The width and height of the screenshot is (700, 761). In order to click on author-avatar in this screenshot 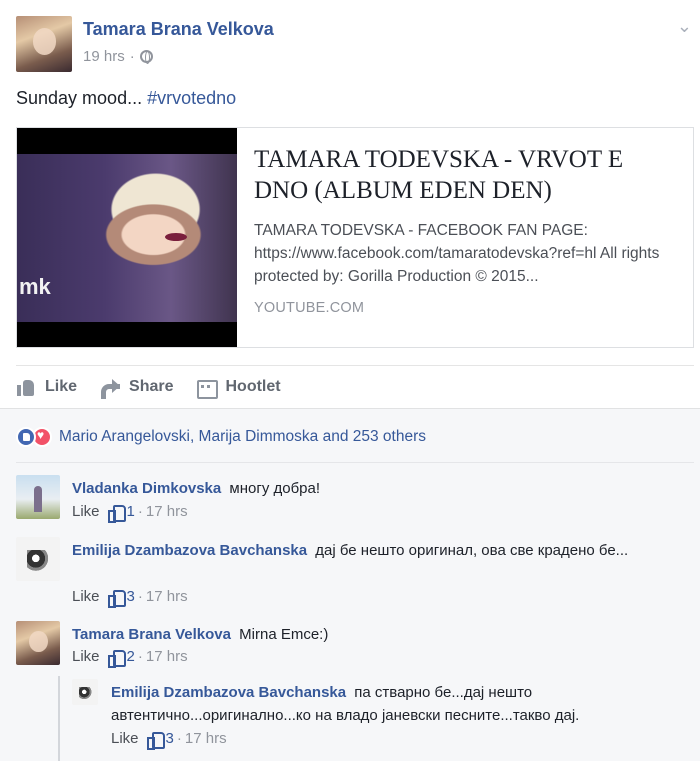, I will do `click(44, 44)`.